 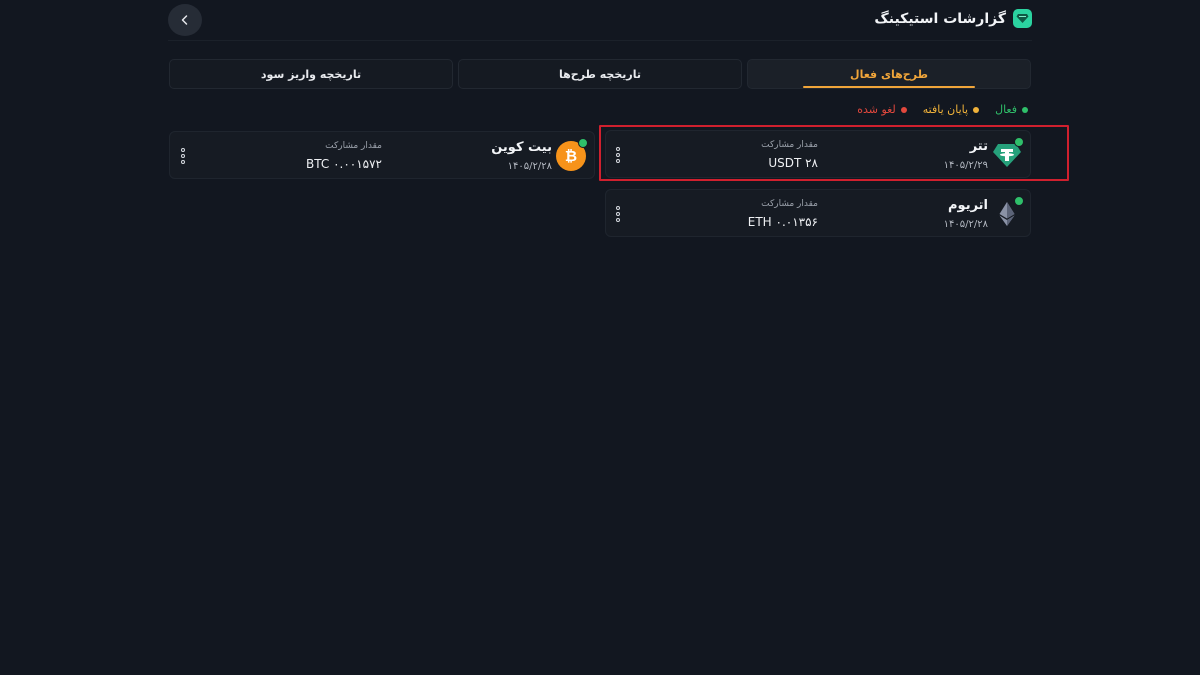 I want to click on active-tab-indicator, so click(x=889, y=87).